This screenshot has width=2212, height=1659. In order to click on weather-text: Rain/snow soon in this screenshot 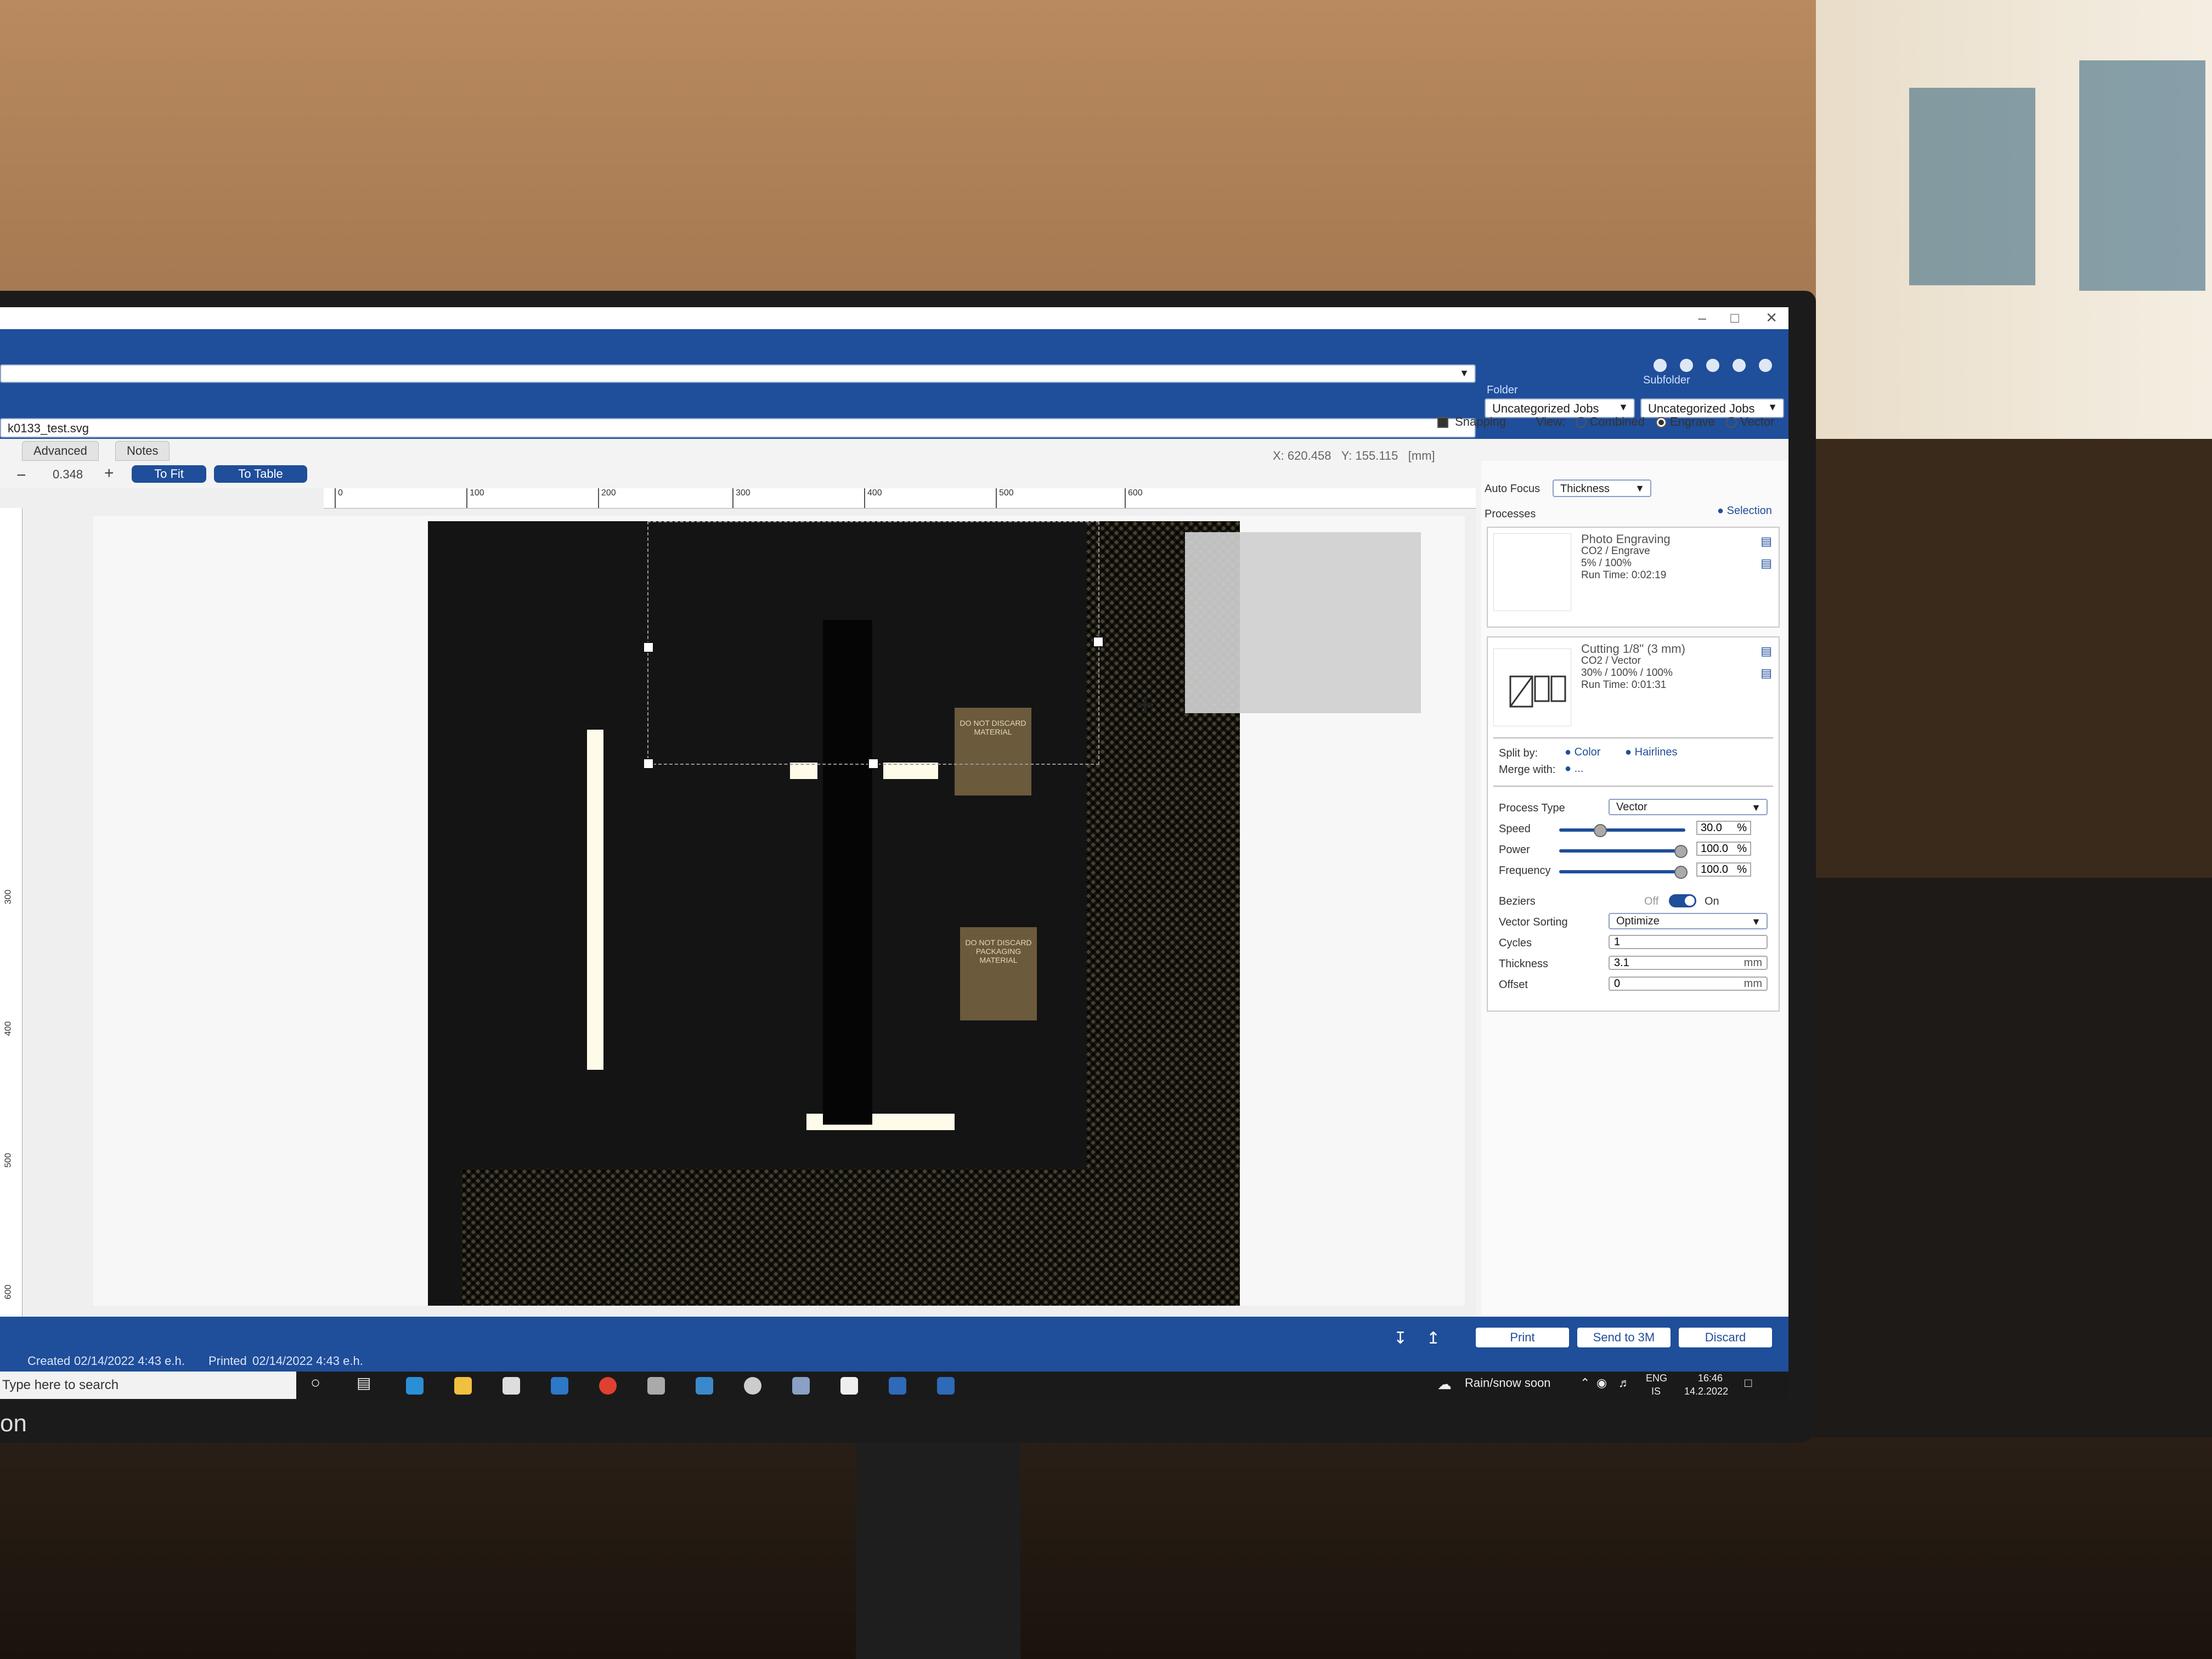, I will do `click(1508, 1383)`.